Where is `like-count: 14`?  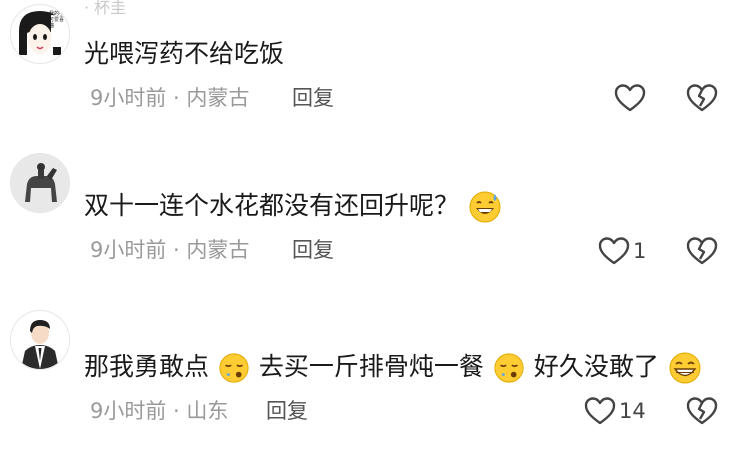
like-count: 14 is located at coordinates (632, 411).